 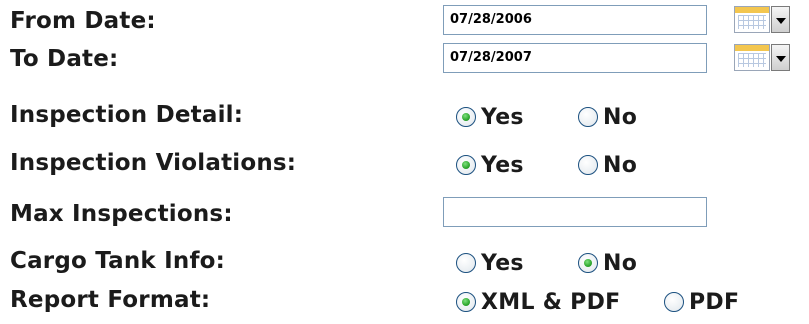 I want to click on to-date-calendar-picker, so click(x=762, y=58).